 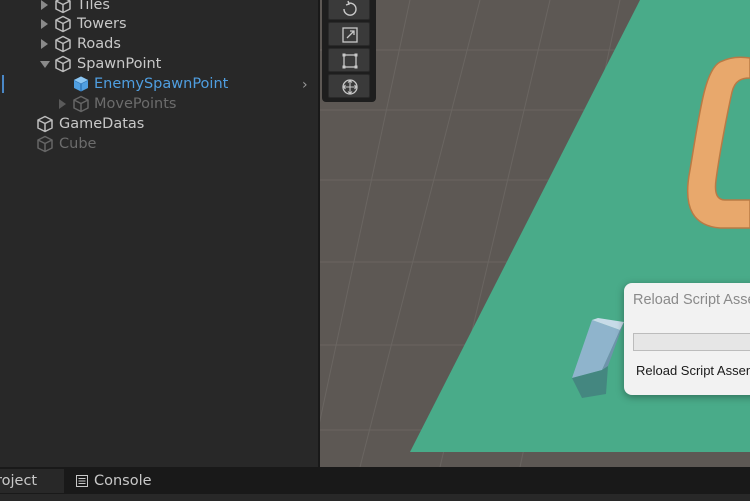 I want to click on scene-tool-palette, so click(x=349, y=51).